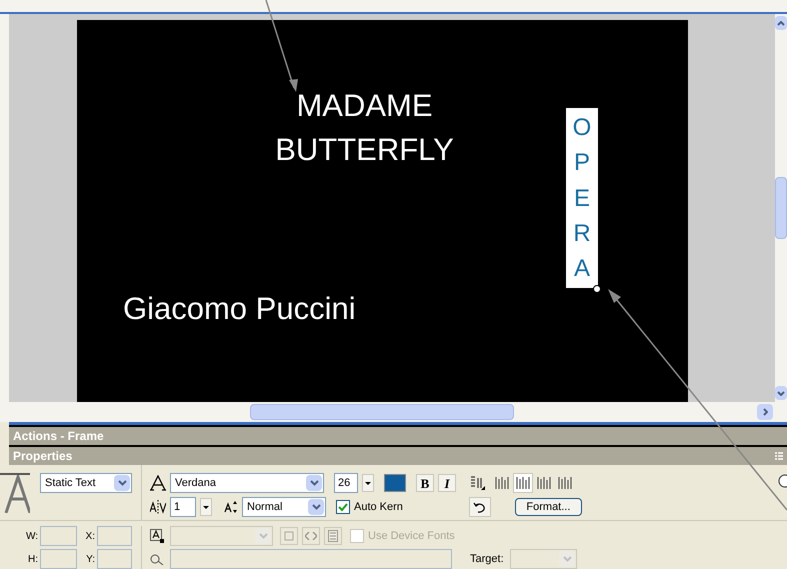  Describe the element at coordinates (411, 536) in the screenshot. I see `checkbox-label: Use Device Fonts` at that location.